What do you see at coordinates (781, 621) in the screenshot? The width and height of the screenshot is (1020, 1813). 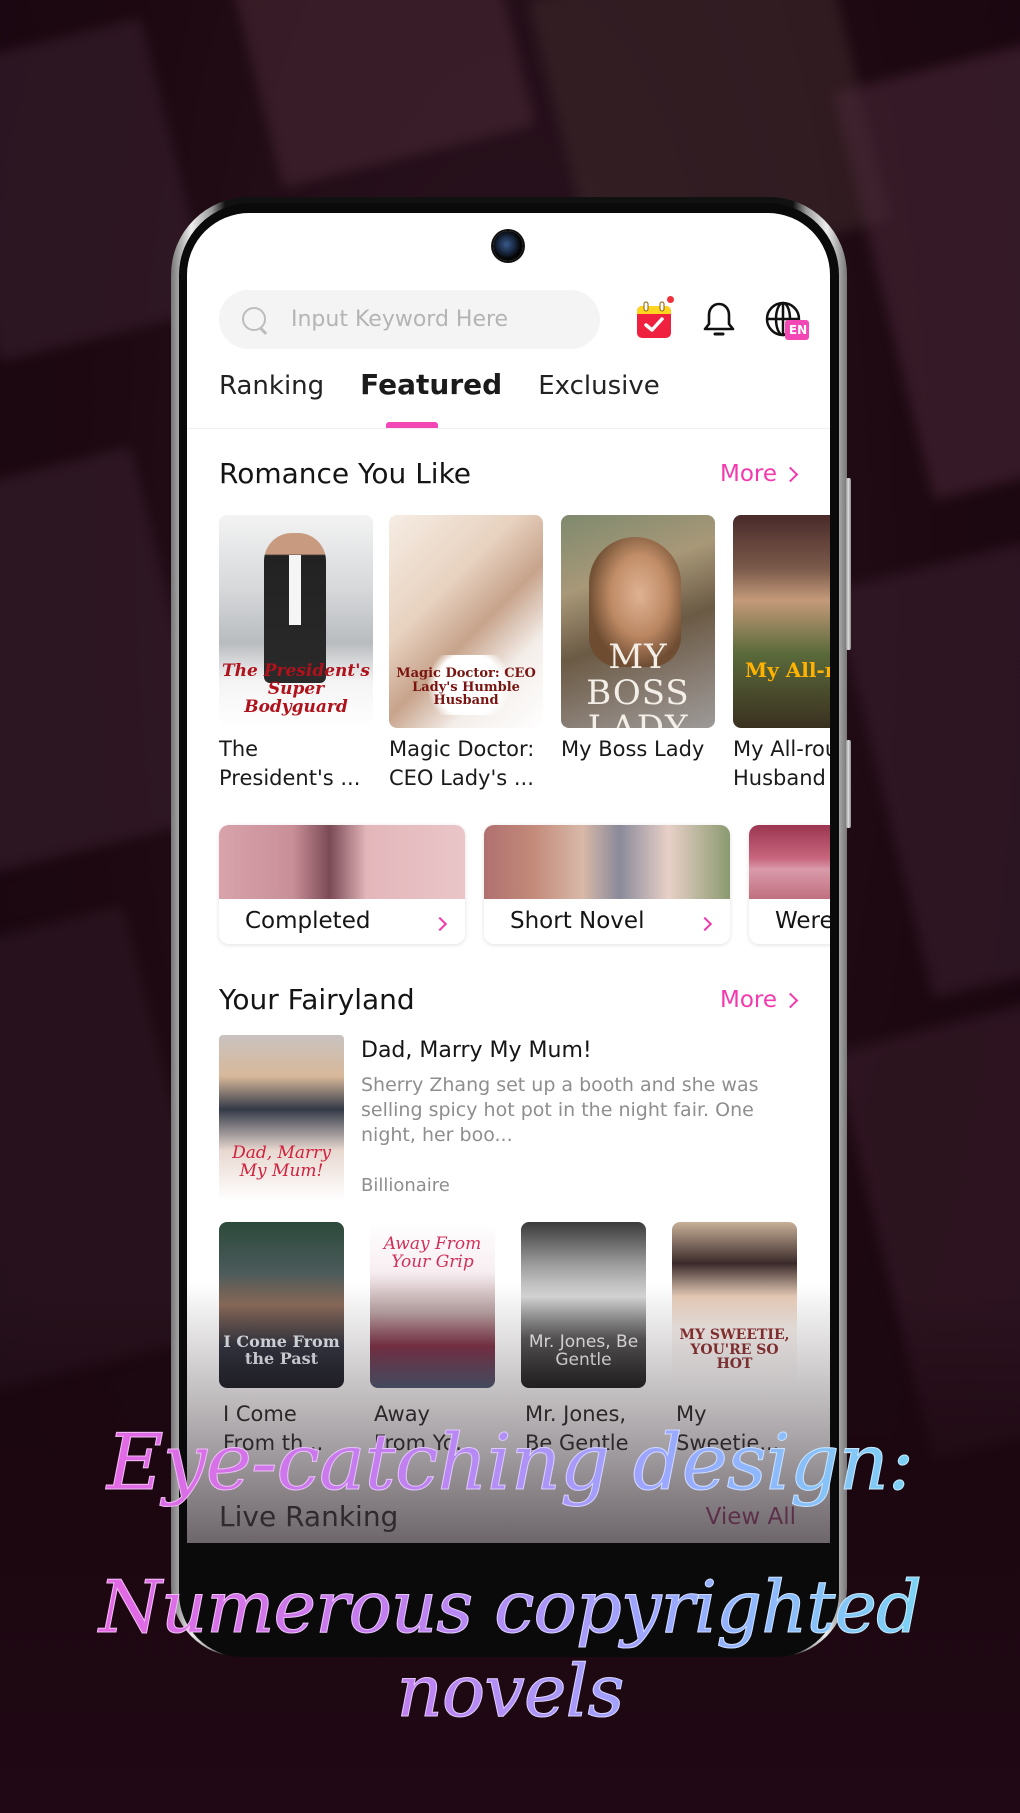 I see `book-cover: My All-round Husband` at bounding box center [781, 621].